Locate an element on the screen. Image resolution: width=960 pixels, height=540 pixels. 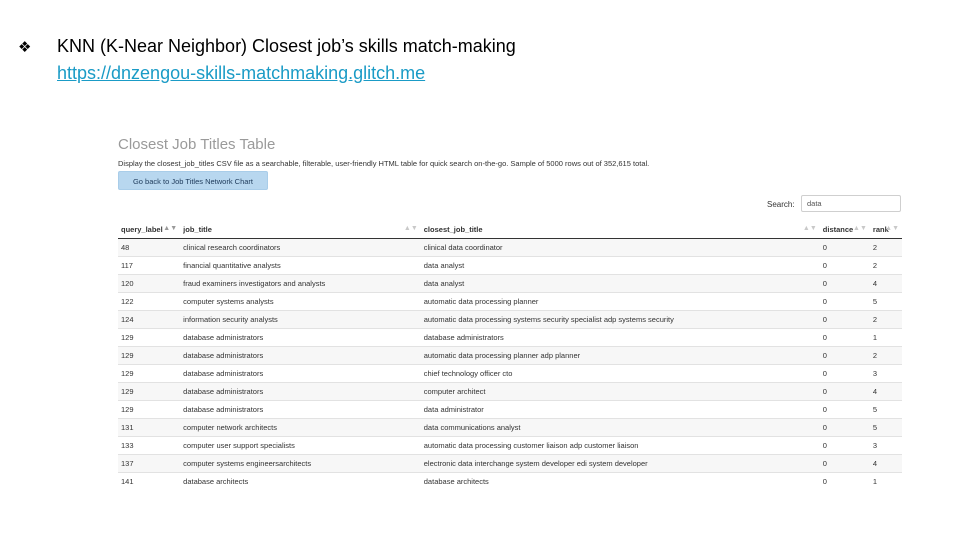
cell-query-label: 141 is located at coordinates (149, 480).